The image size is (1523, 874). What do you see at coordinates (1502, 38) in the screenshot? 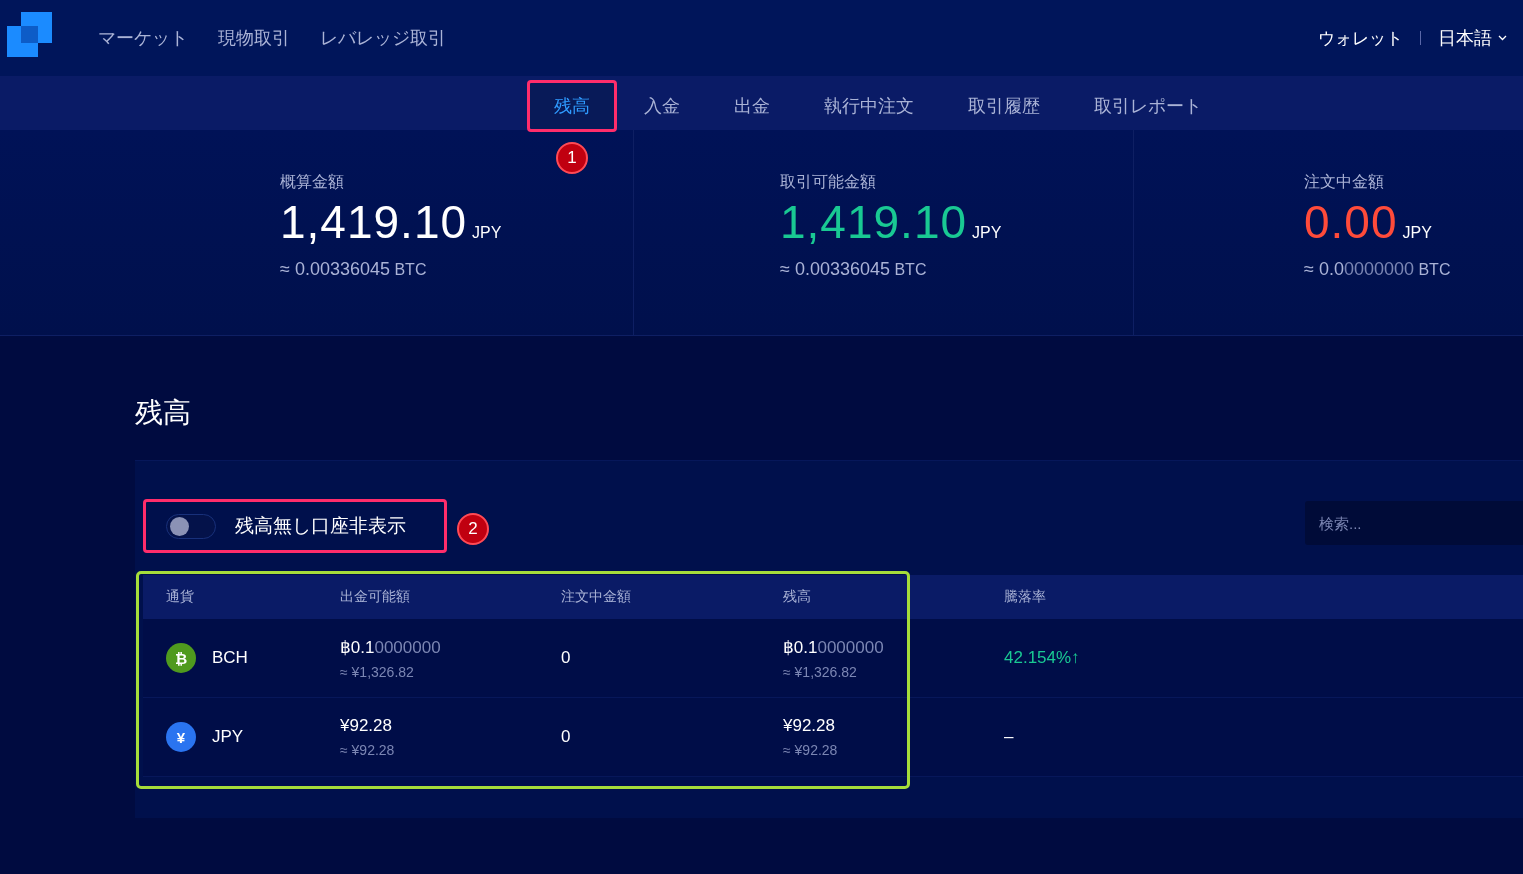
I see `caret-icon` at bounding box center [1502, 38].